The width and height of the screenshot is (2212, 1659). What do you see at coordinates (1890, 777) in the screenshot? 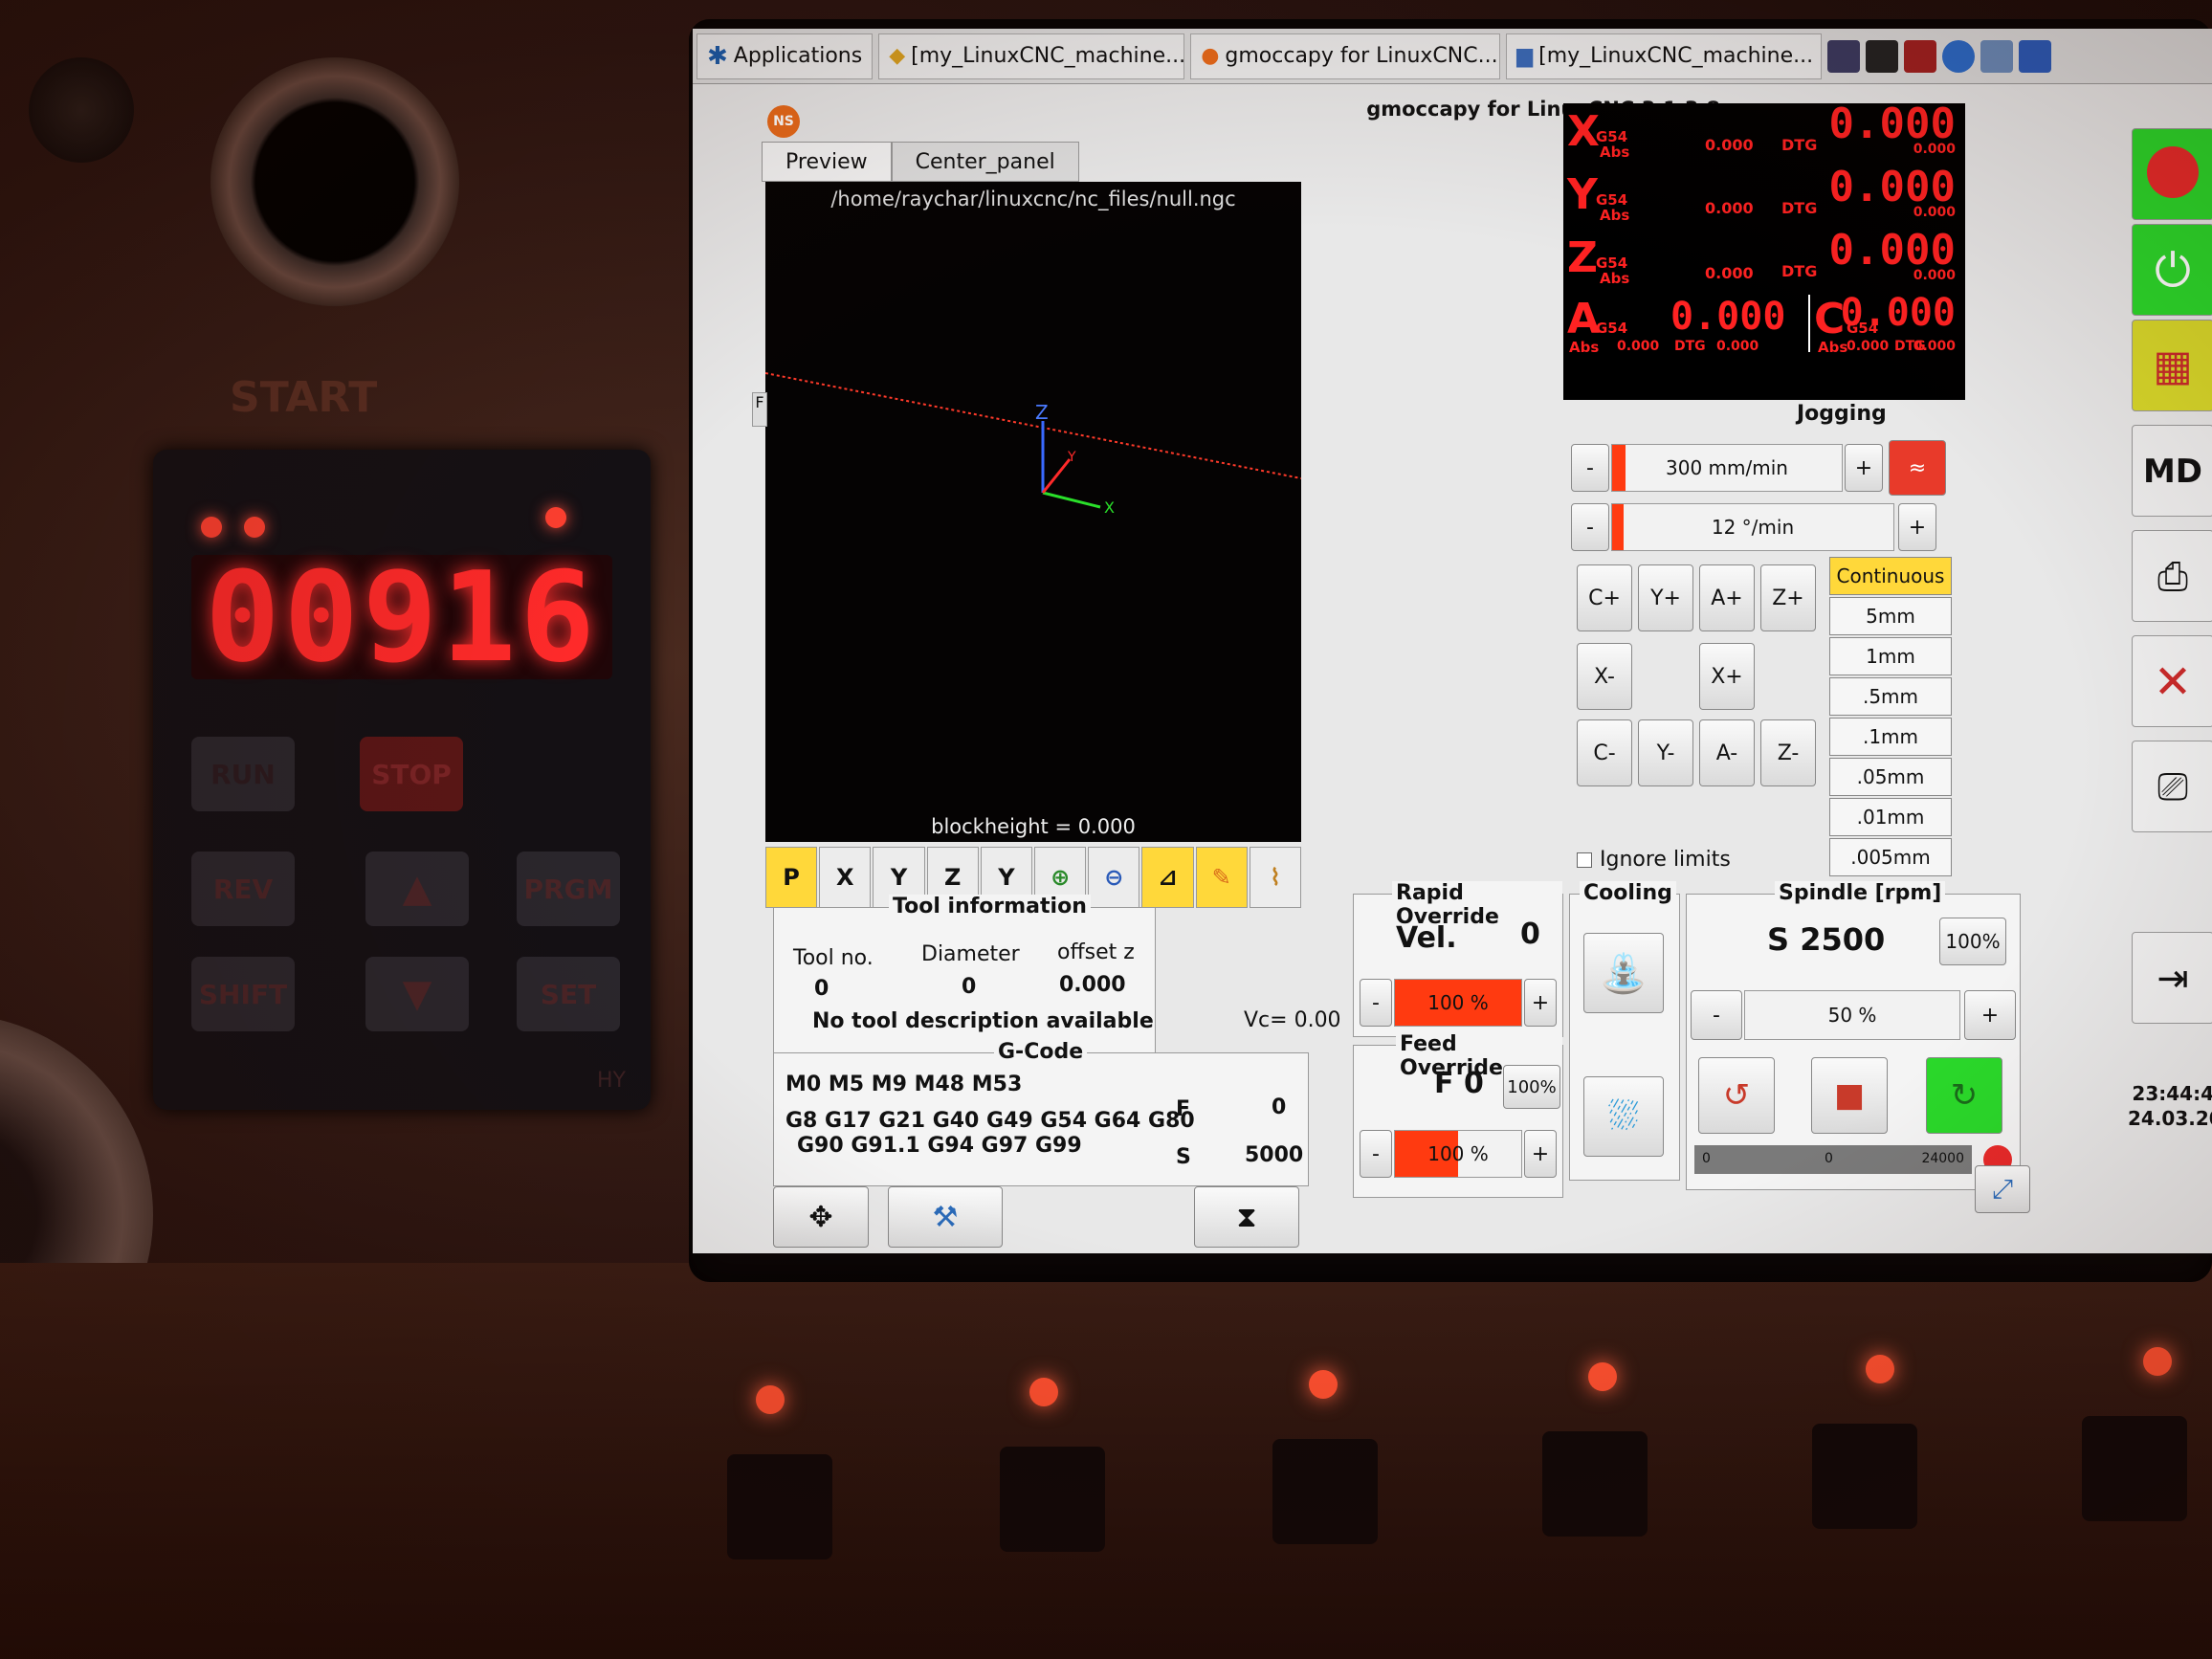
I see `increment-0-05mm: .05mm` at bounding box center [1890, 777].